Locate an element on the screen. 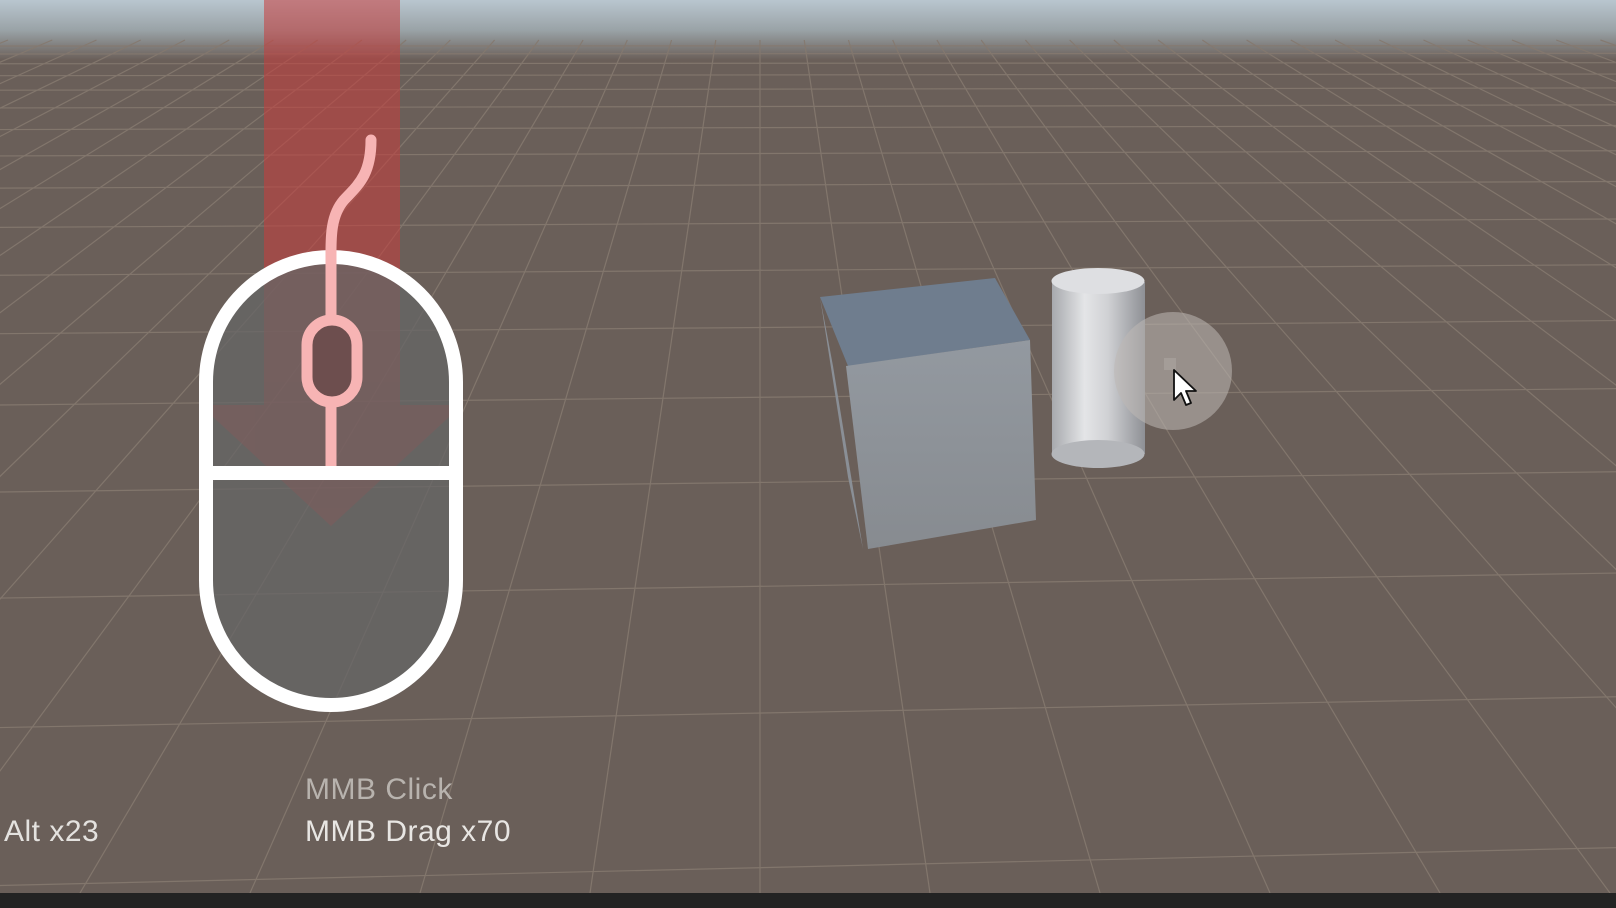 This screenshot has height=908, width=1616. cylinder-bottom is located at coordinates (1098, 454).